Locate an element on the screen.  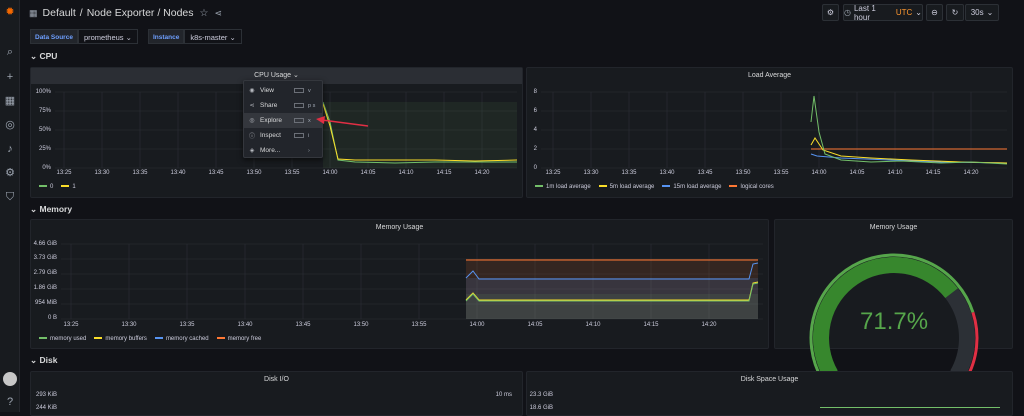
panel-title: Disk Space Usage is located at coordinates (769, 379).